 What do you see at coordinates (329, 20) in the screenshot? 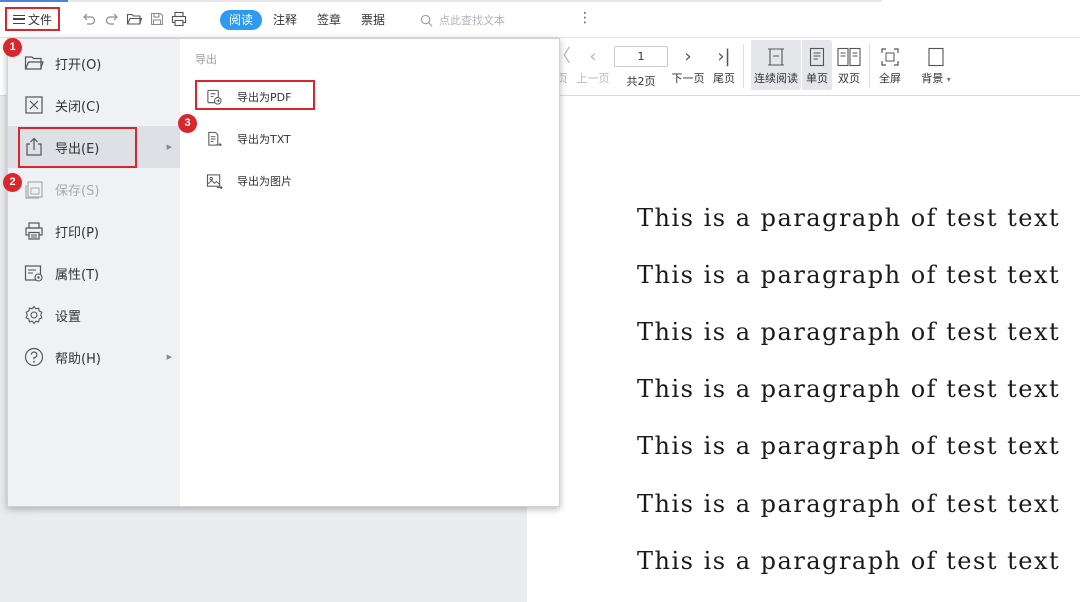
I see `tab-signature: 签章` at bounding box center [329, 20].